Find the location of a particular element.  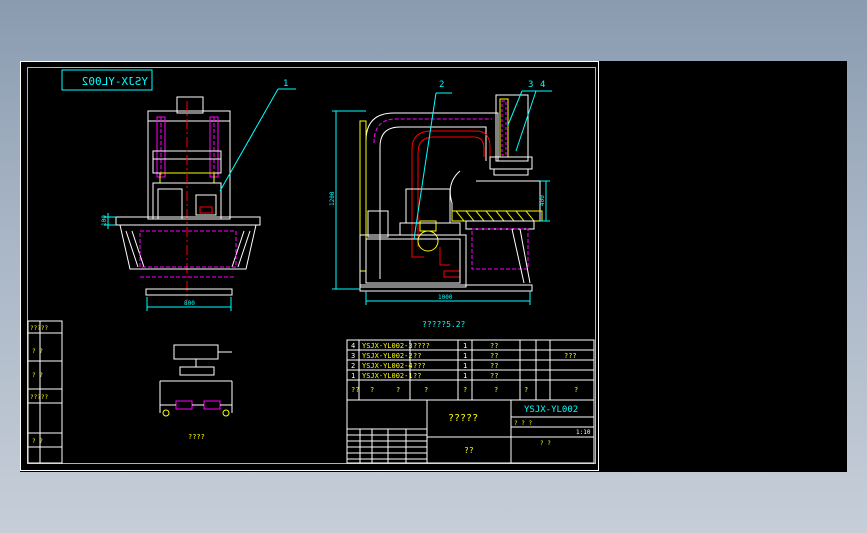

dim-front-width: 800 is located at coordinates (189, 303).